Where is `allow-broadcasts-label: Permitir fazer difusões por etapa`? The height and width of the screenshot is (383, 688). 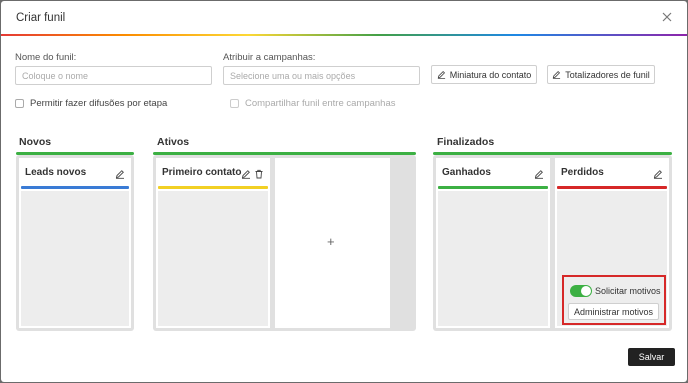
allow-broadcasts-label: Permitir fazer difusões por etapa is located at coordinates (99, 103).